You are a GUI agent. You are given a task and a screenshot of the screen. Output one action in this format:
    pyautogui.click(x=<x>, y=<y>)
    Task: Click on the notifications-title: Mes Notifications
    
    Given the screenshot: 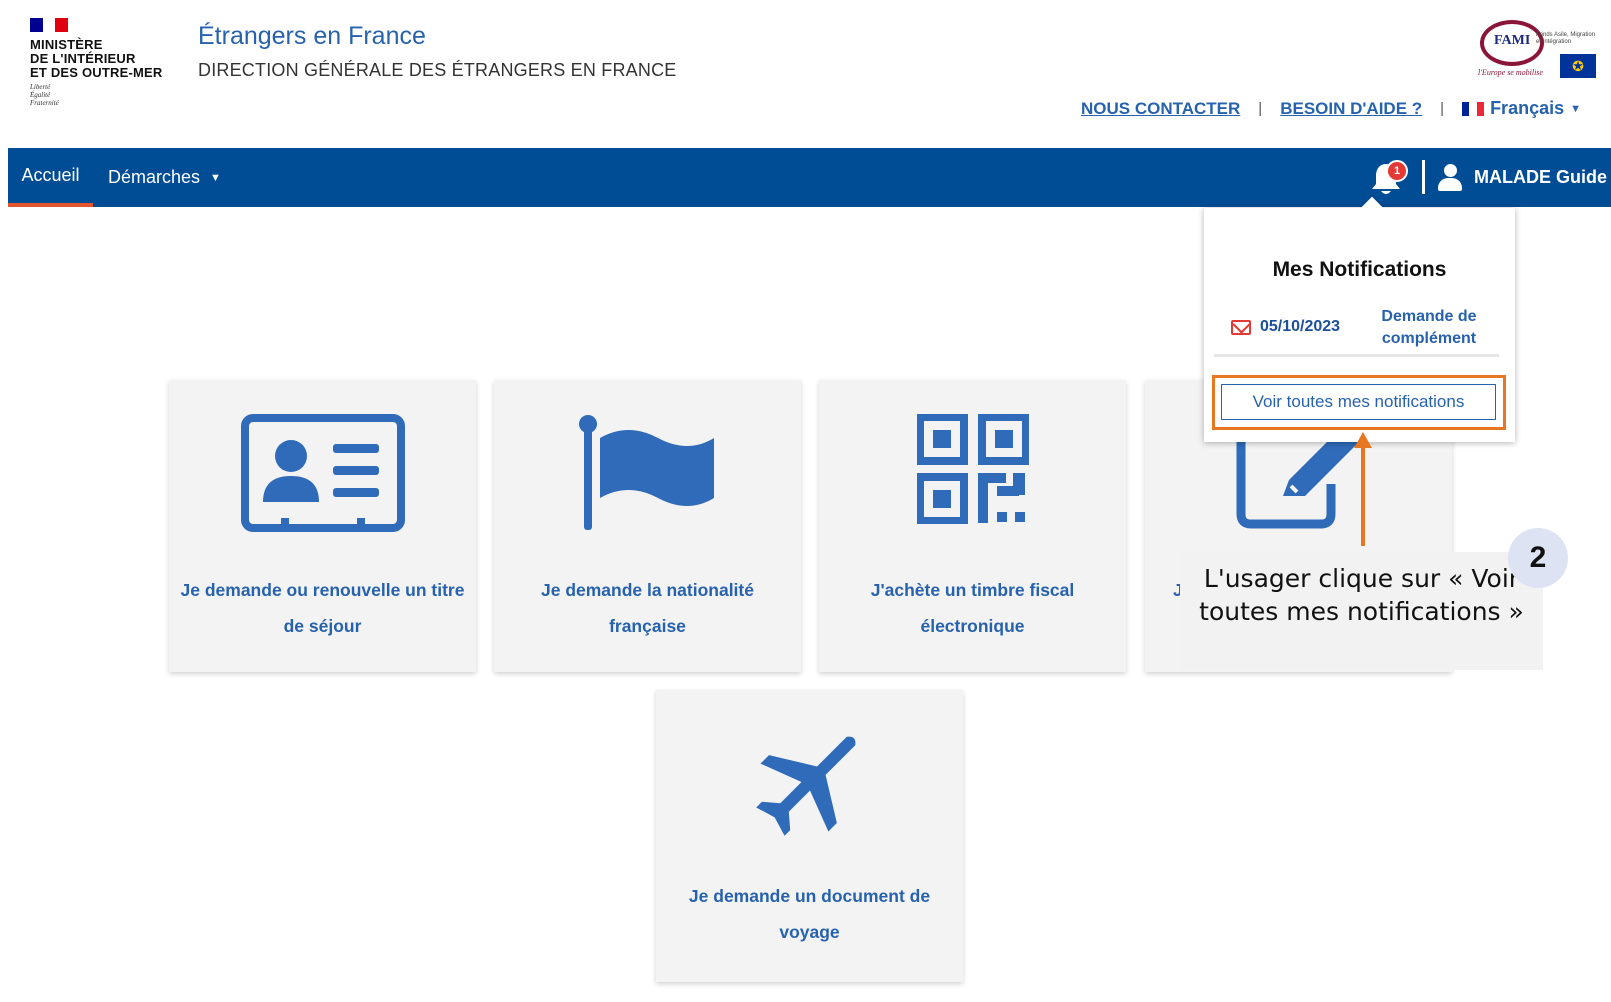 What is the action you would take?
    pyautogui.click(x=1359, y=269)
    